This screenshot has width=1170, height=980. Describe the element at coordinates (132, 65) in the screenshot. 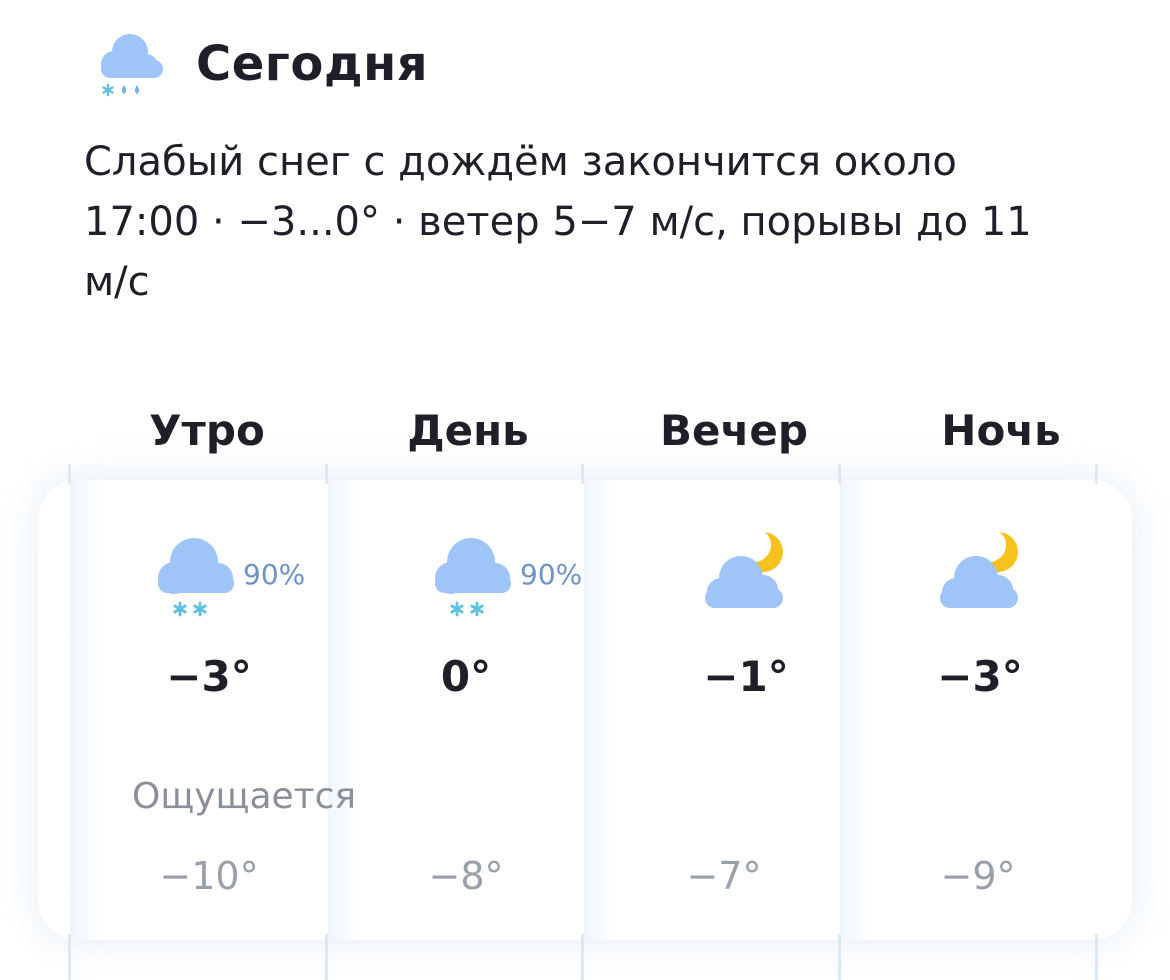

I see `cloud-sleet-icon` at that location.